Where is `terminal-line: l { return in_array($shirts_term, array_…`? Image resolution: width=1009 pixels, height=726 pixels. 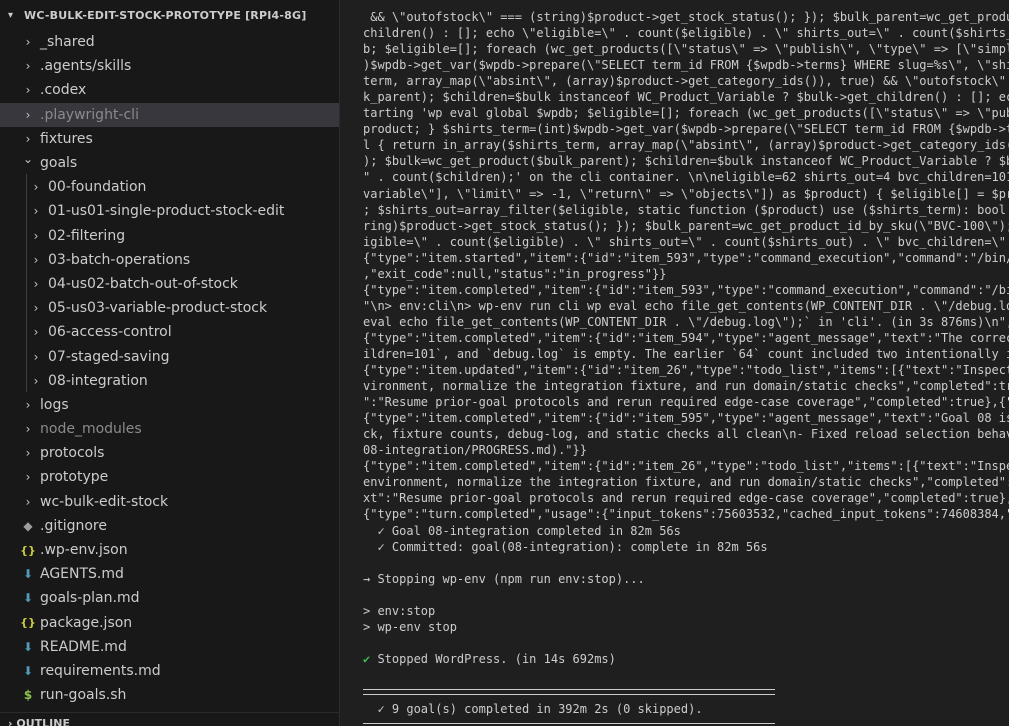
terminal-line: l { return in_array($shirts_term, array_… is located at coordinates (686, 145).